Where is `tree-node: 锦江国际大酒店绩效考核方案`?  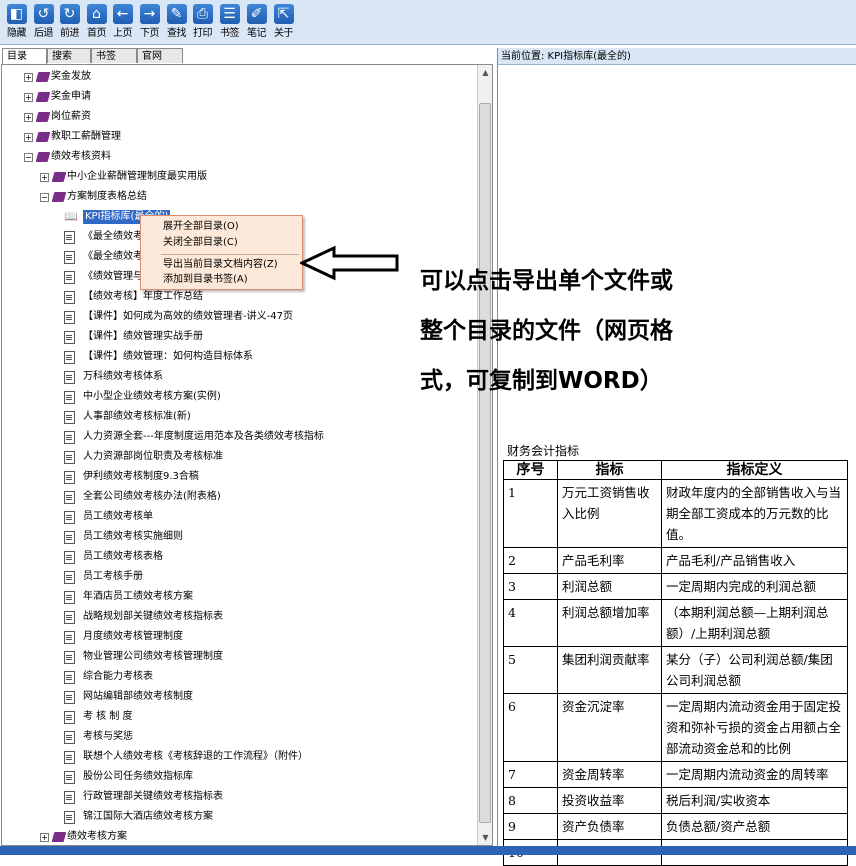 tree-node: 锦江国际大酒店绩效考核方案 is located at coordinates (237, 817).